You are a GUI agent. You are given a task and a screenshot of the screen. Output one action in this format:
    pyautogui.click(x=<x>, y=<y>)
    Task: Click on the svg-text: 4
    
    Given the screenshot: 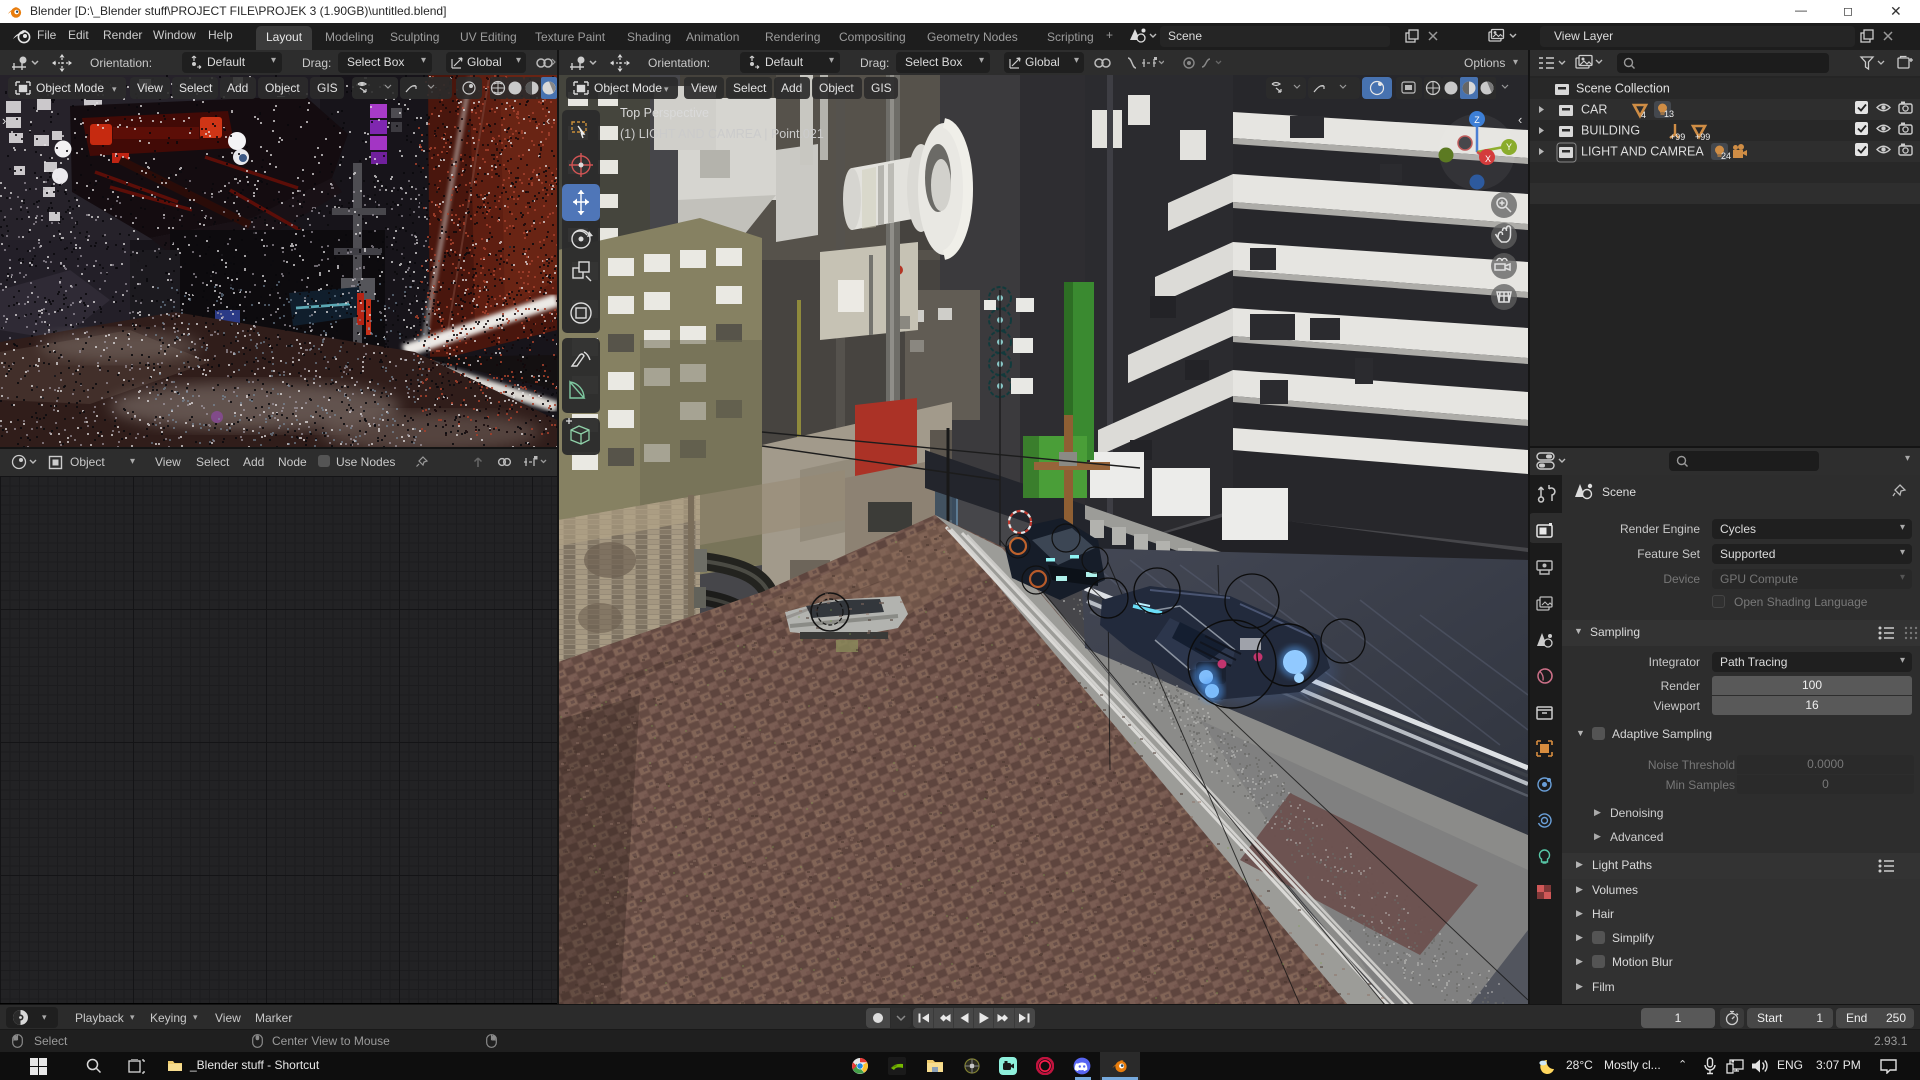 What is the action you would take?
    pyautogui.click(x=1643, y=115)
    